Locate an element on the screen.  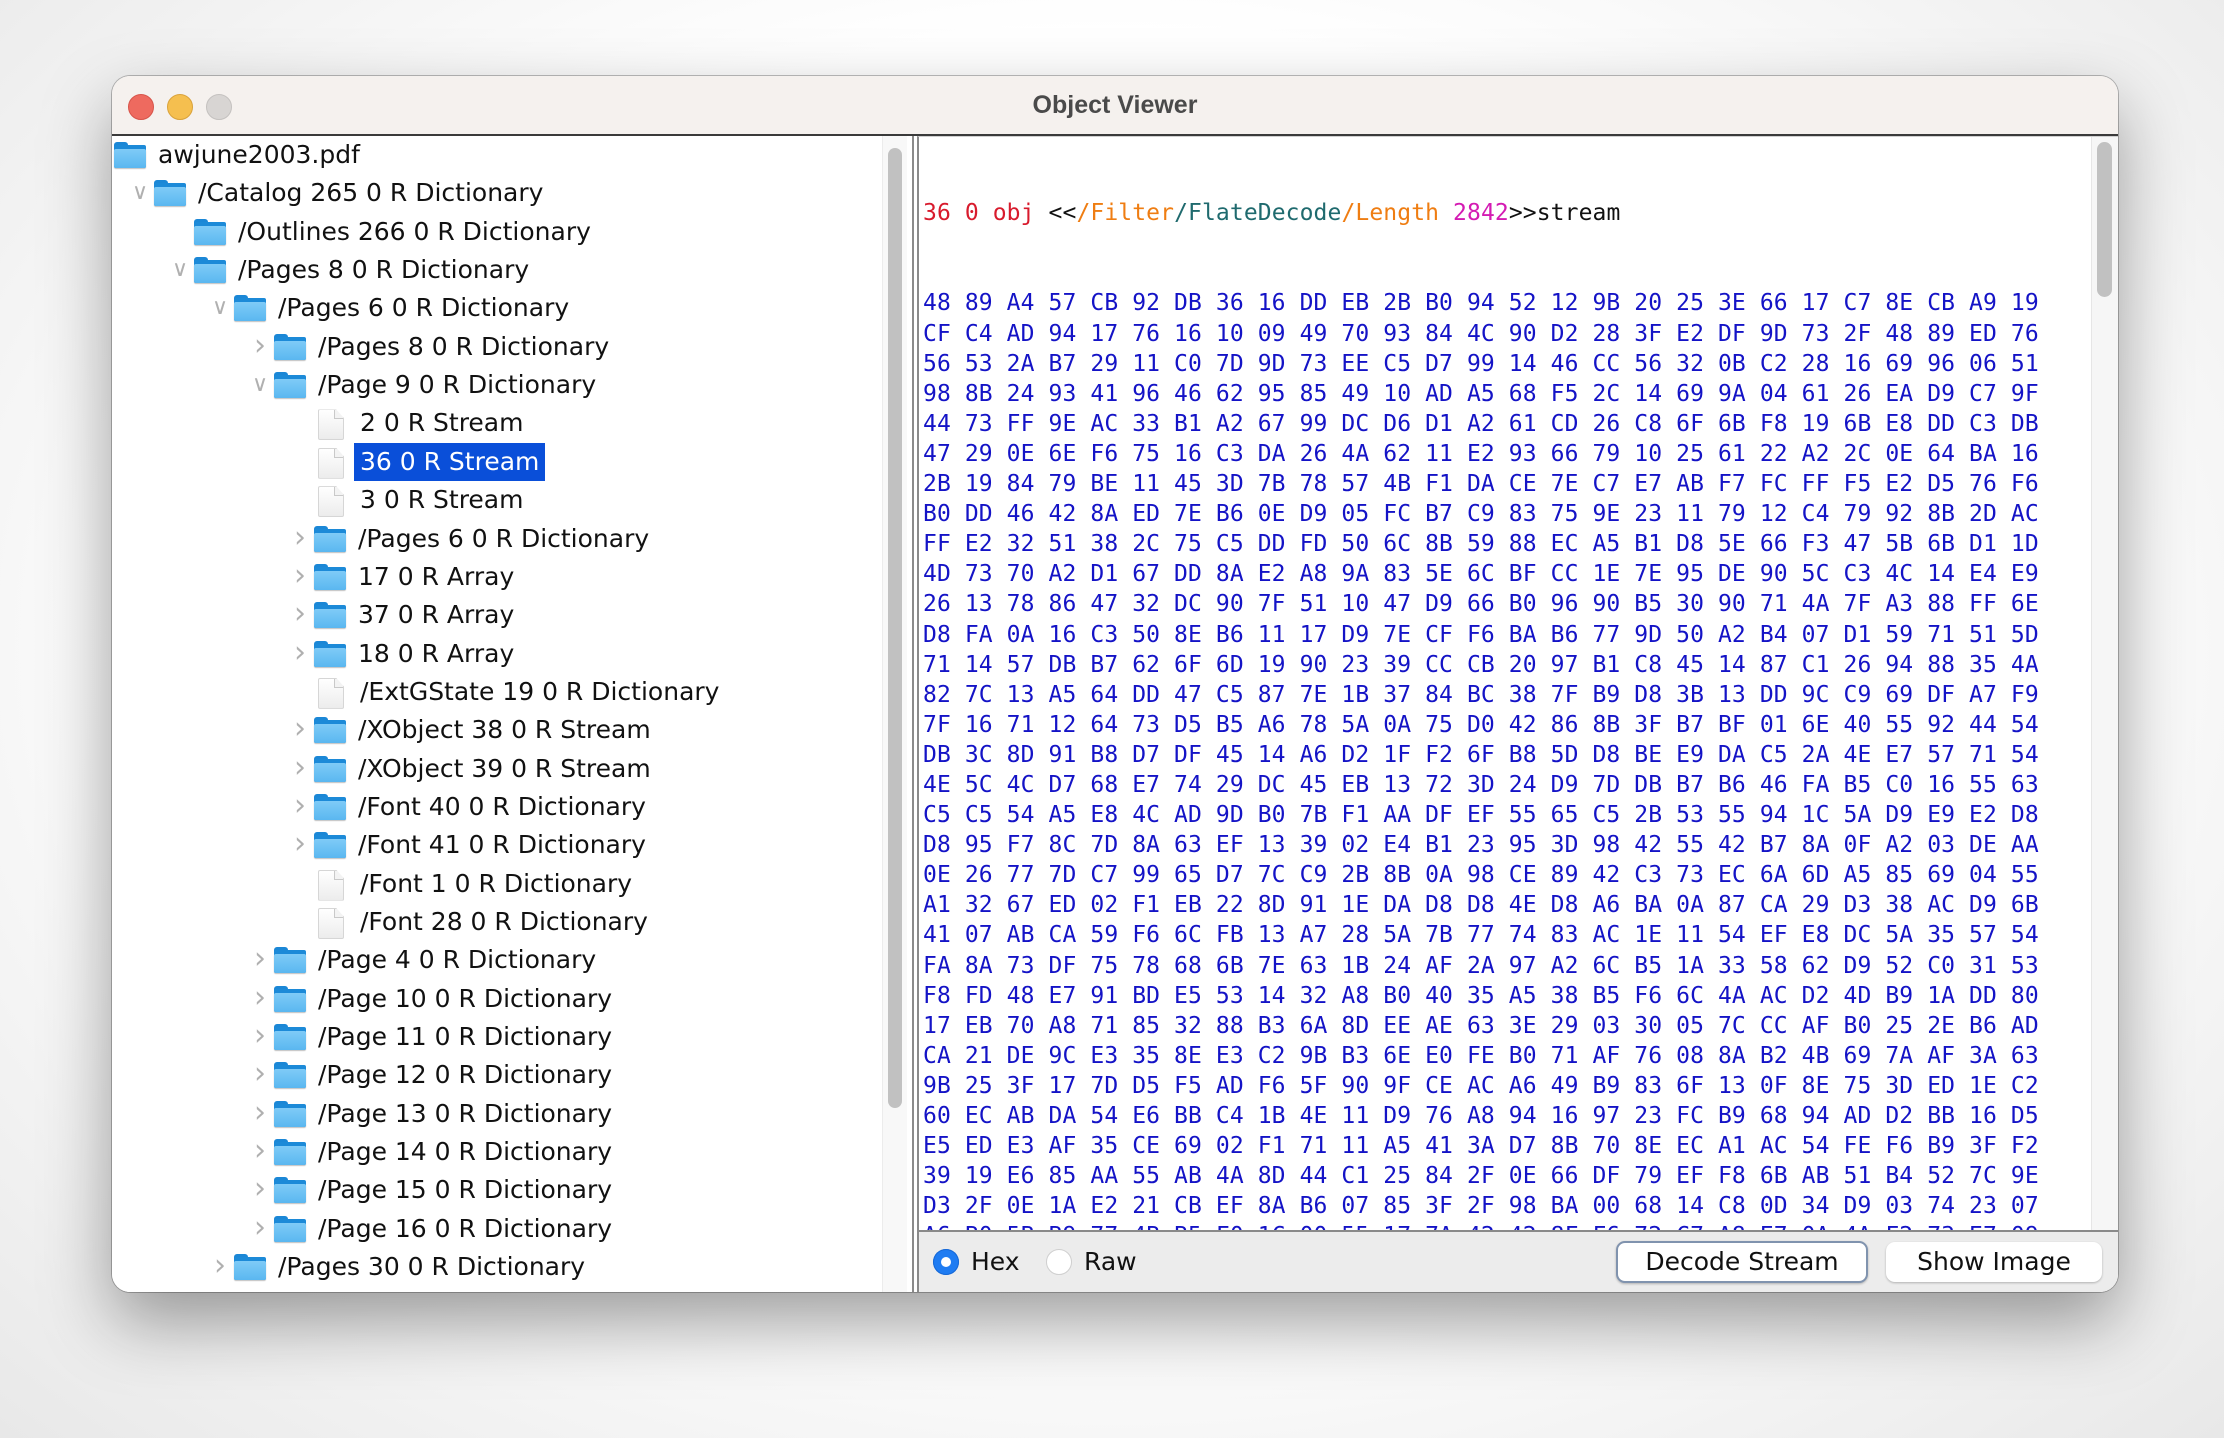
tree-node-label: /XObject 38 0 R Stream is located at coordinates (504, 730).